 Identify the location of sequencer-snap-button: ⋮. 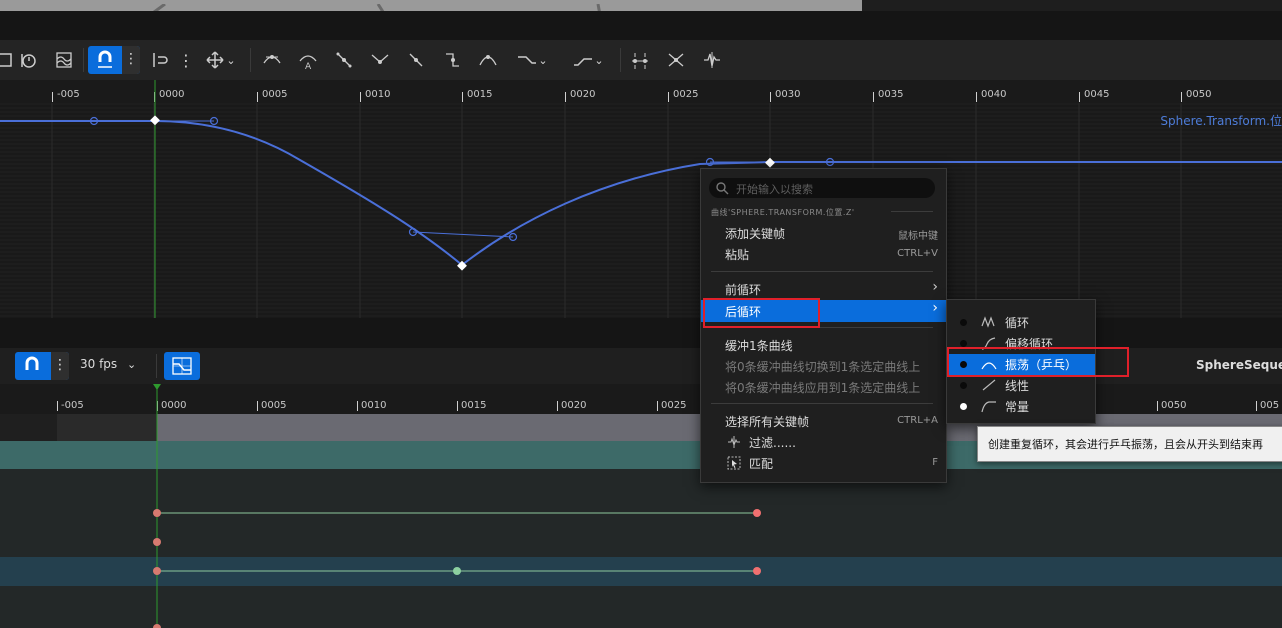
(42, 366).